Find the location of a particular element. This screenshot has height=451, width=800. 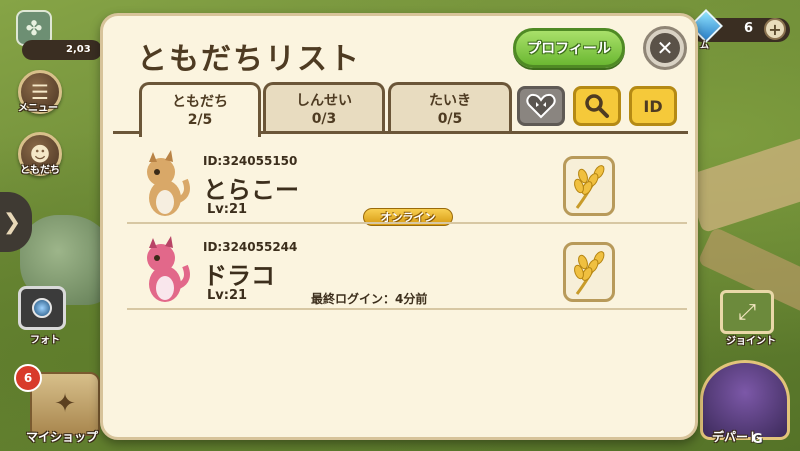

dialog-title: ともだちリスト is located at coordinates (249, 59).